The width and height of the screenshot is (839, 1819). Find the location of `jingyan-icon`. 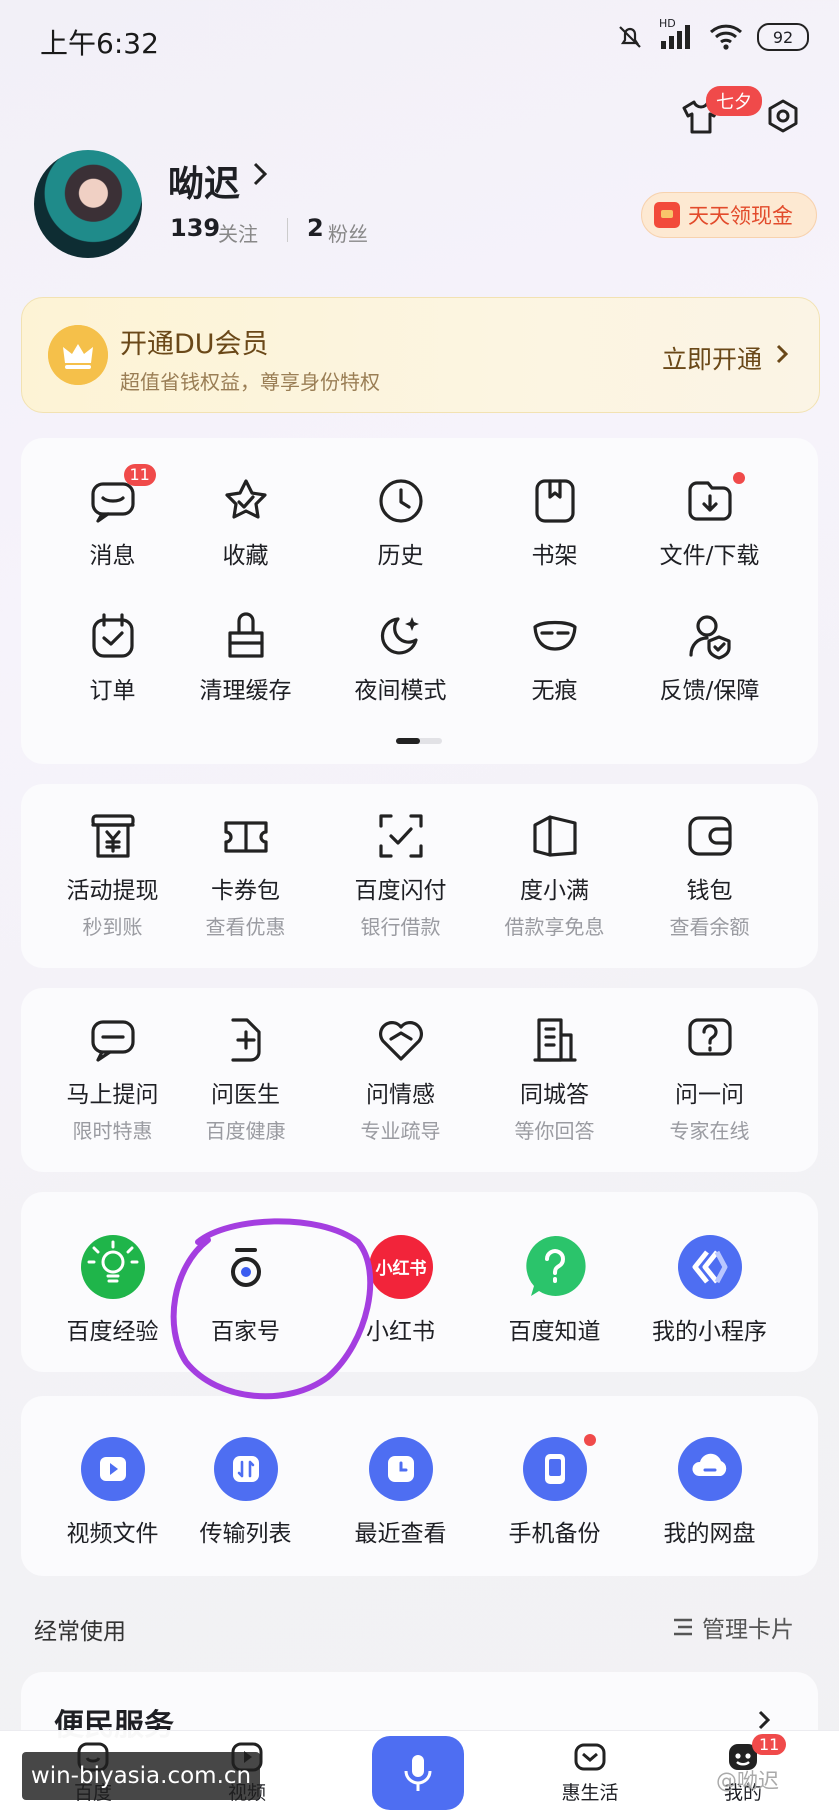

jingyan-icon is located at coordinates (112, 1267).